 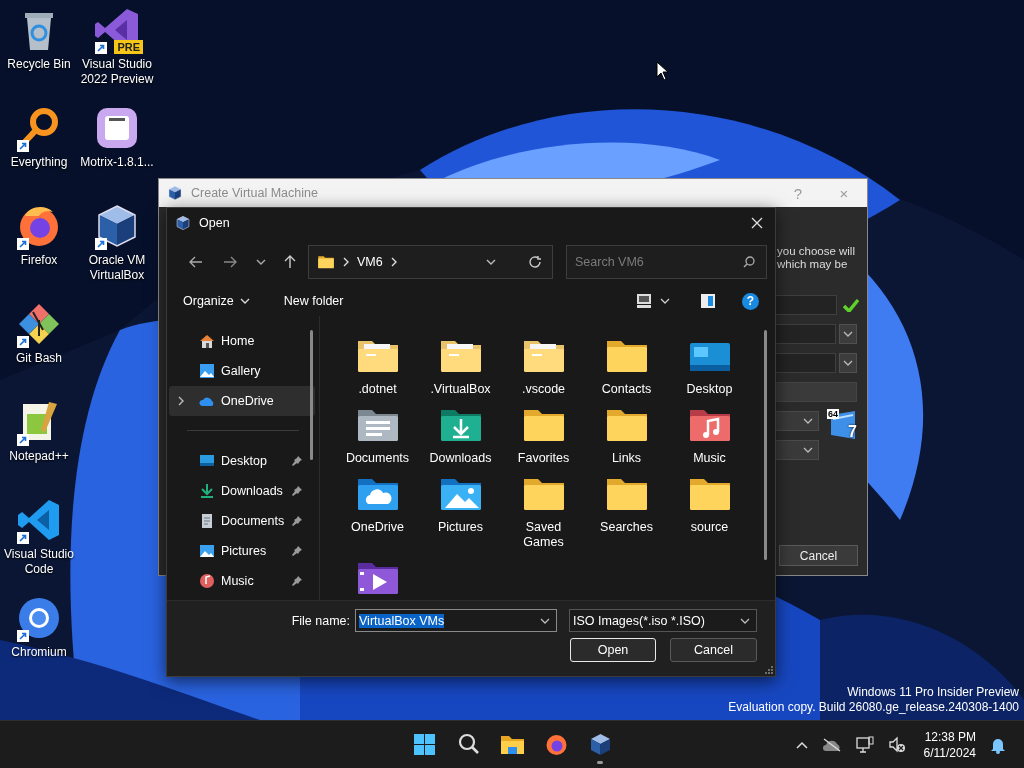 What do you see at coordinates (230, 262) in the screenshot?
I see `arrow-right-icon` at bounding box center [230, 262].